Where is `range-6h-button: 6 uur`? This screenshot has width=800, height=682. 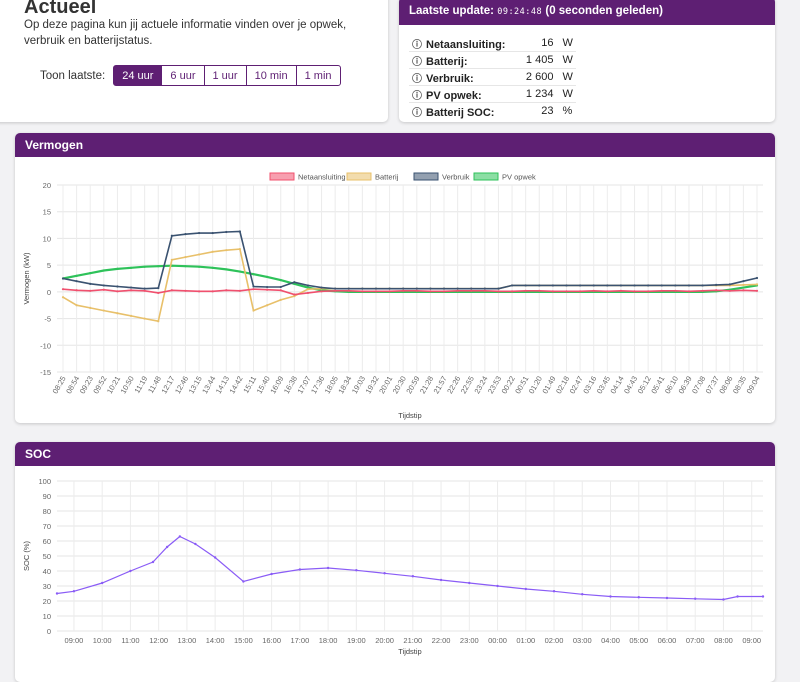 range-6h-button: 6 uur is located at coordinates (183, 75).